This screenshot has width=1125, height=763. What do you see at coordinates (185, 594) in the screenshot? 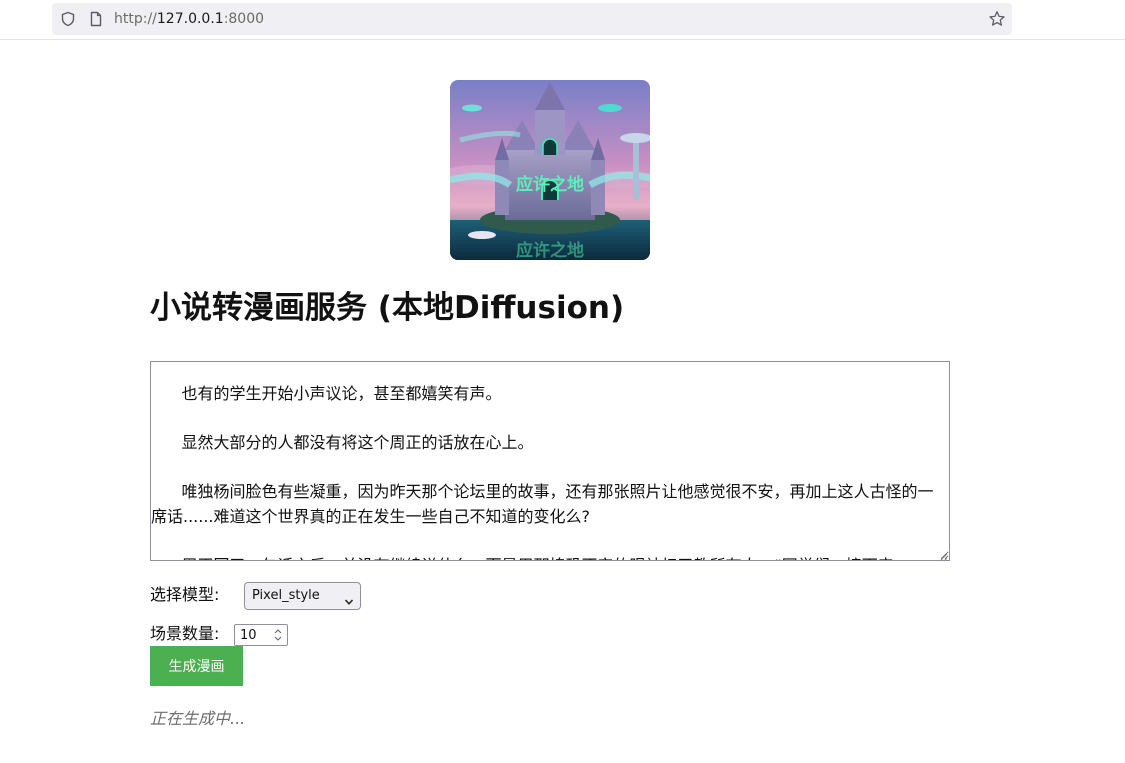
I see `model-label: 选择模型:` at bounding box center [185, 594].